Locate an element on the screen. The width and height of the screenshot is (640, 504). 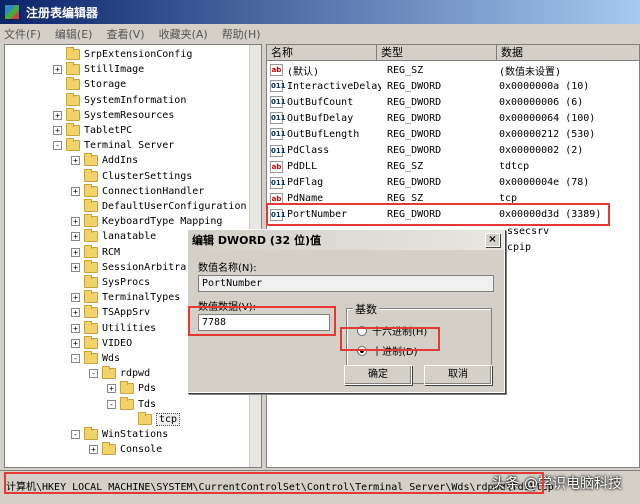
string-value-icon: ab is located at coordinates (276, 198).